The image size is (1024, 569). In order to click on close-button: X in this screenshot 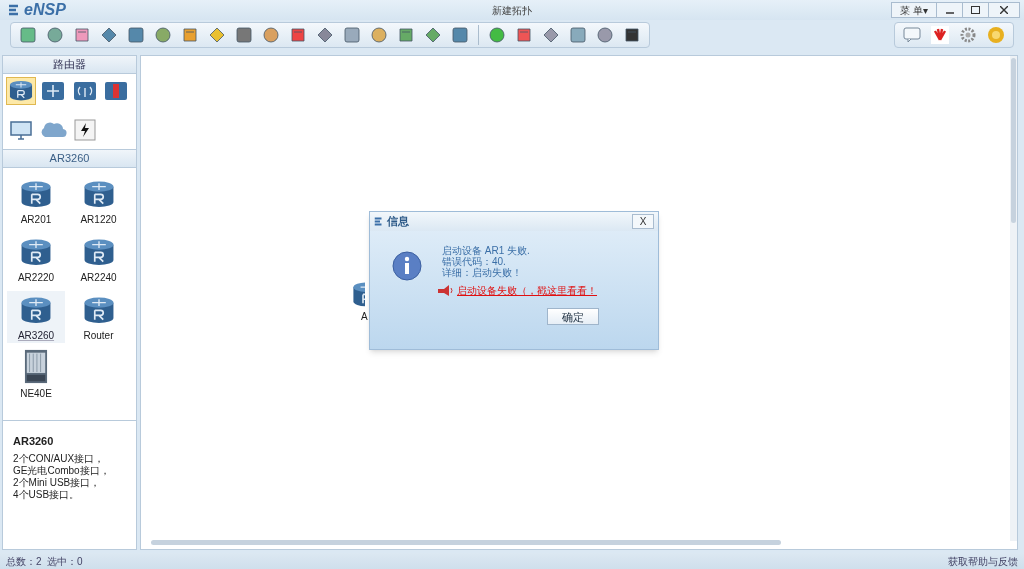, I will do `click(643, 221)`.